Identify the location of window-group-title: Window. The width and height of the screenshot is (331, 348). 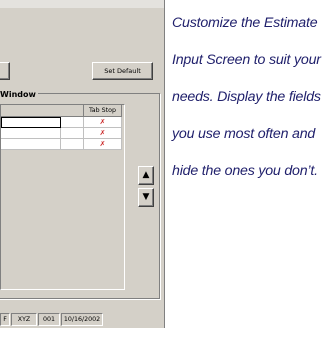
(19, 94).